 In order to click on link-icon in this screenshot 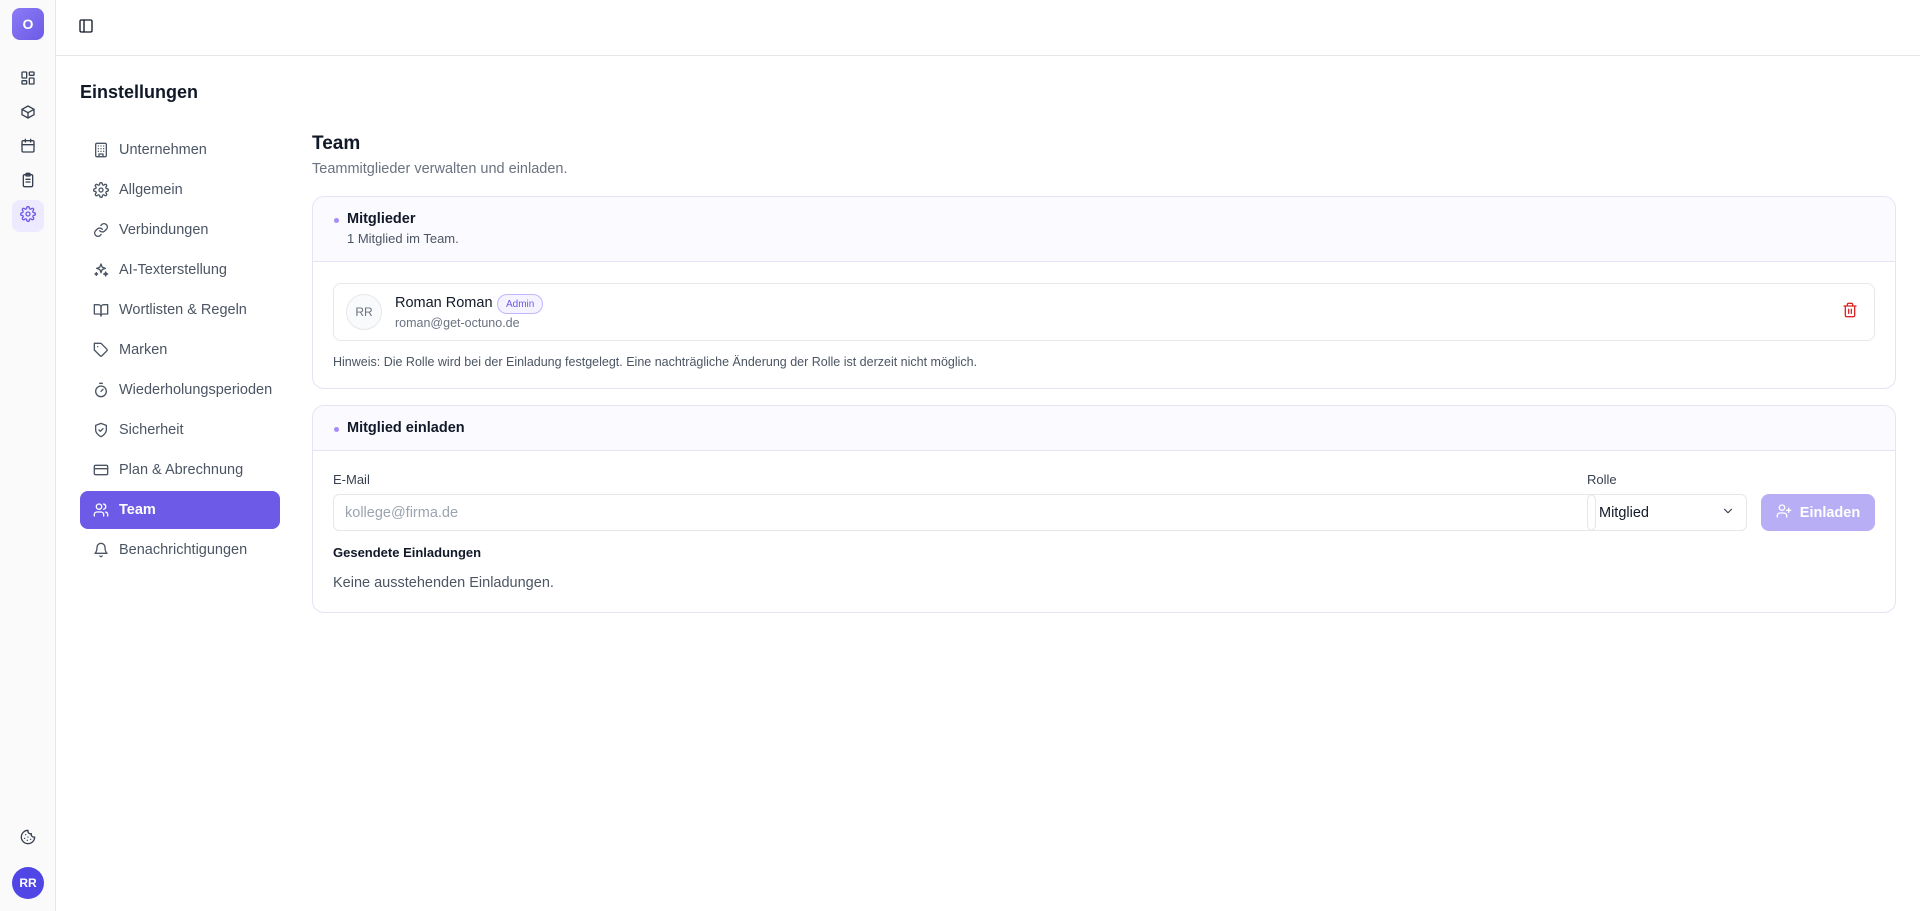, I will do `click(101, 230)`.